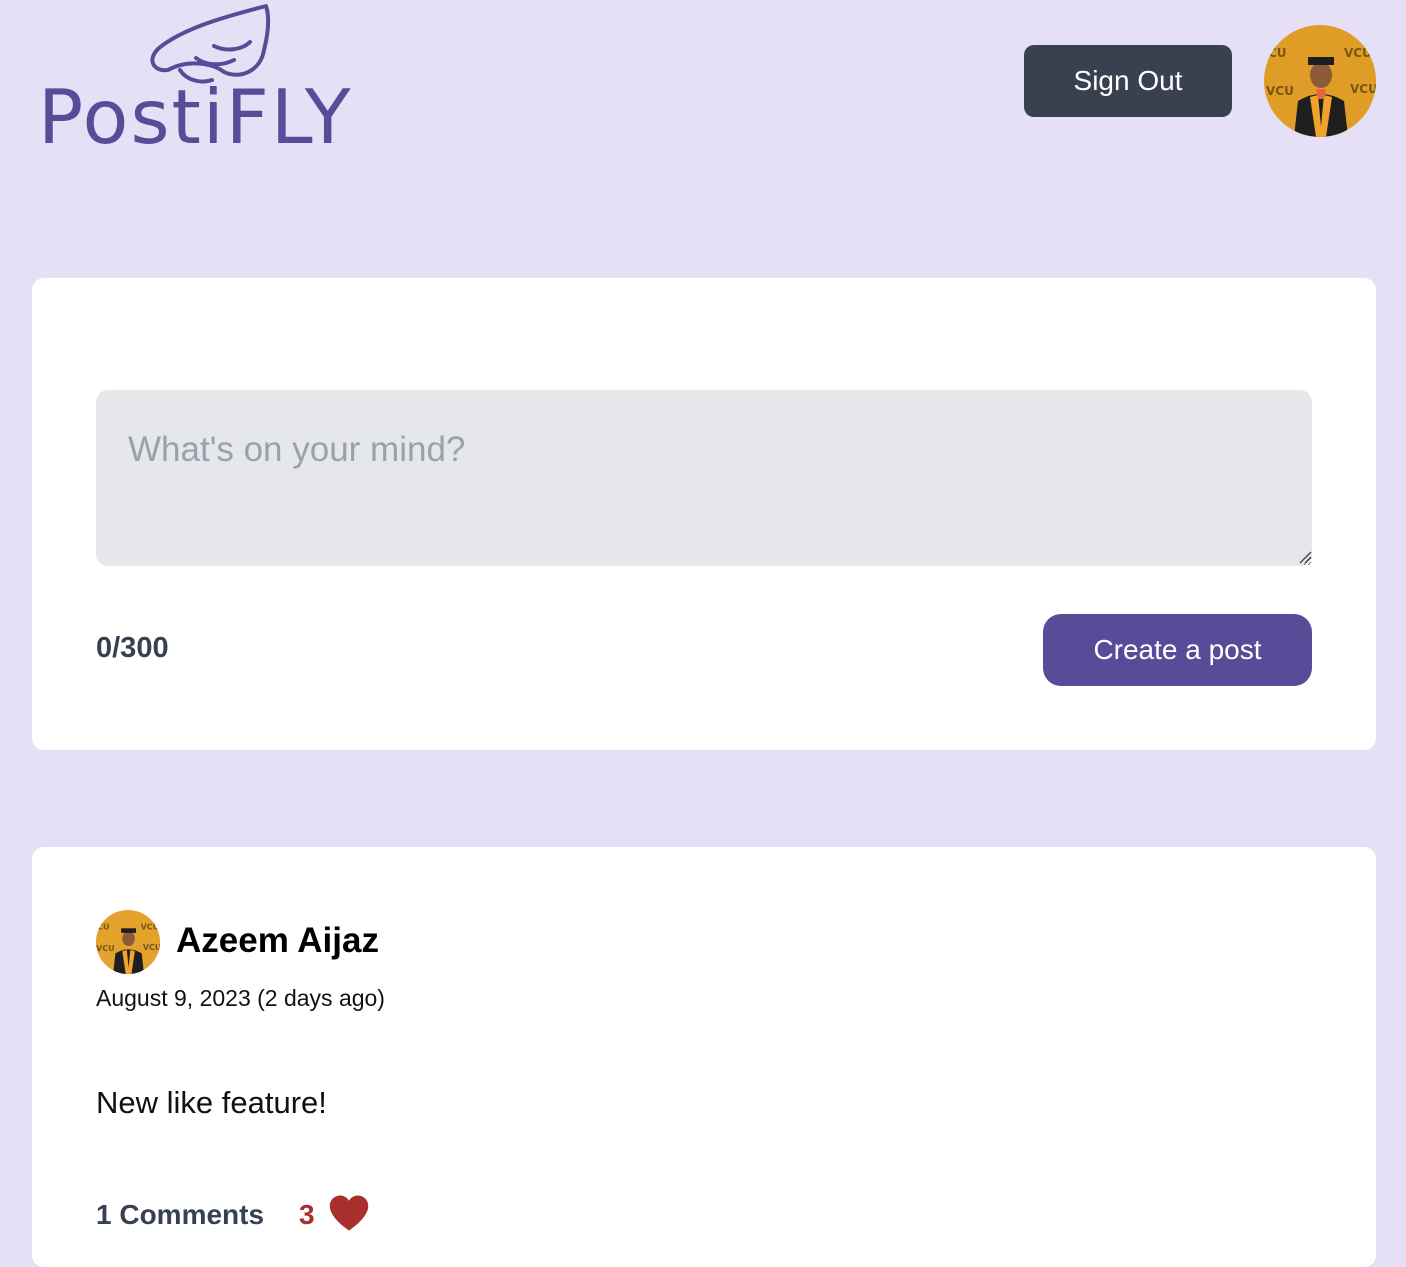 The height and width of the screenshot is (1267, 1406). Describe the element at coordinates (132, 648) in the screenshot. I see `character-counter: 0/300` at that location.